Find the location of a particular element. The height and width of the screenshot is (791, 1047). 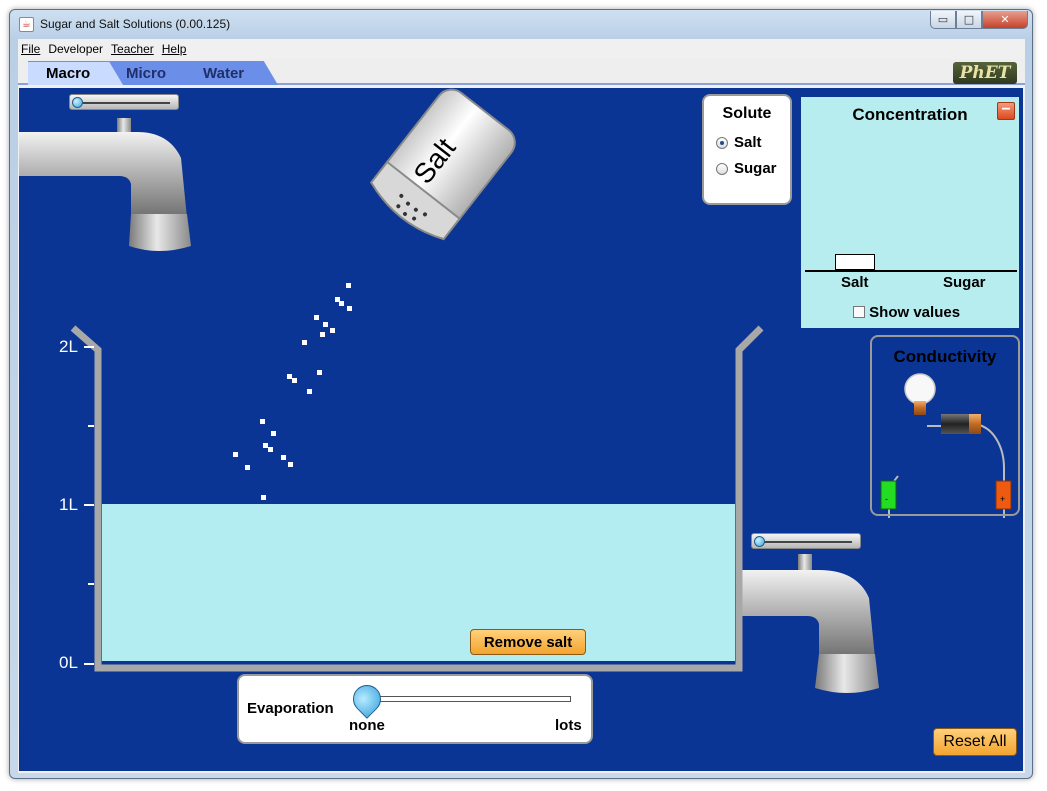

menu-help: Help is located at coordinates (174, 49).